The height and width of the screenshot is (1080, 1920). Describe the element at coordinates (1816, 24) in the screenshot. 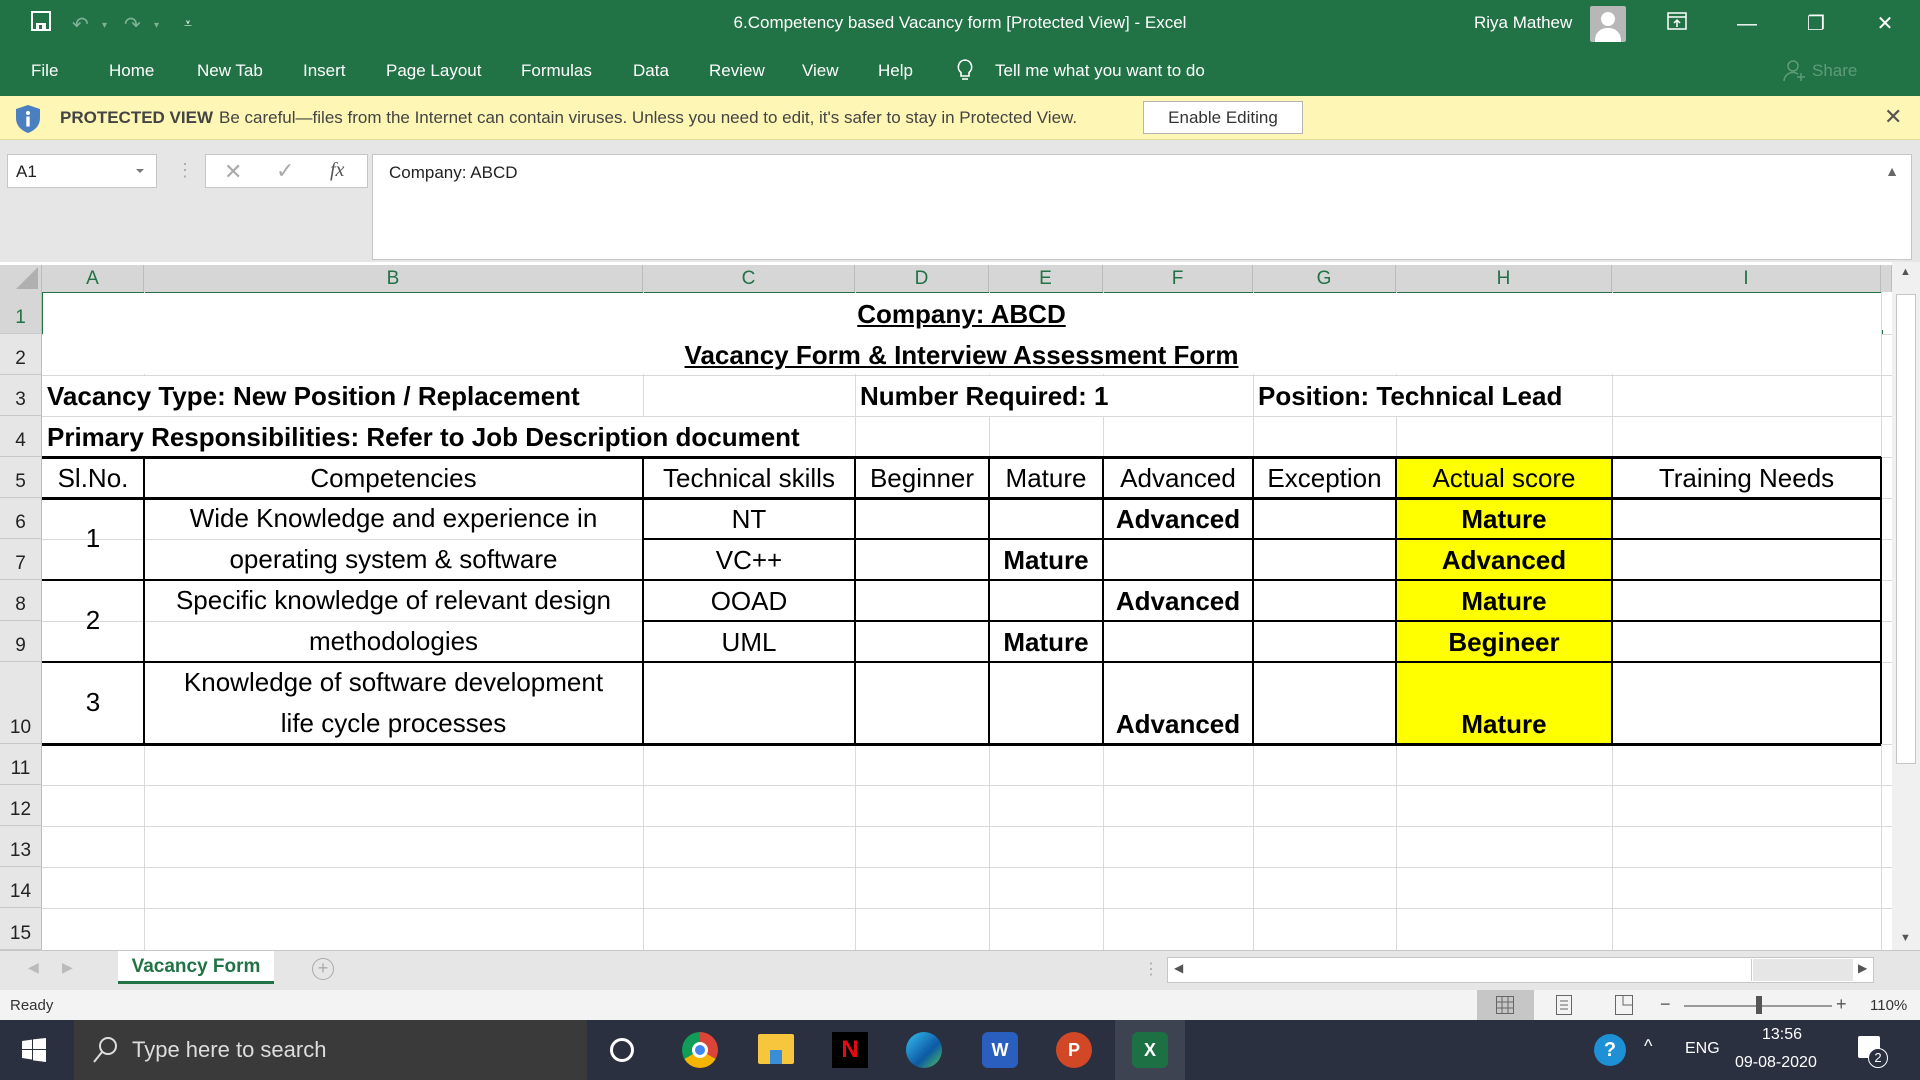

I see `restore-icon: ❐` at that location.